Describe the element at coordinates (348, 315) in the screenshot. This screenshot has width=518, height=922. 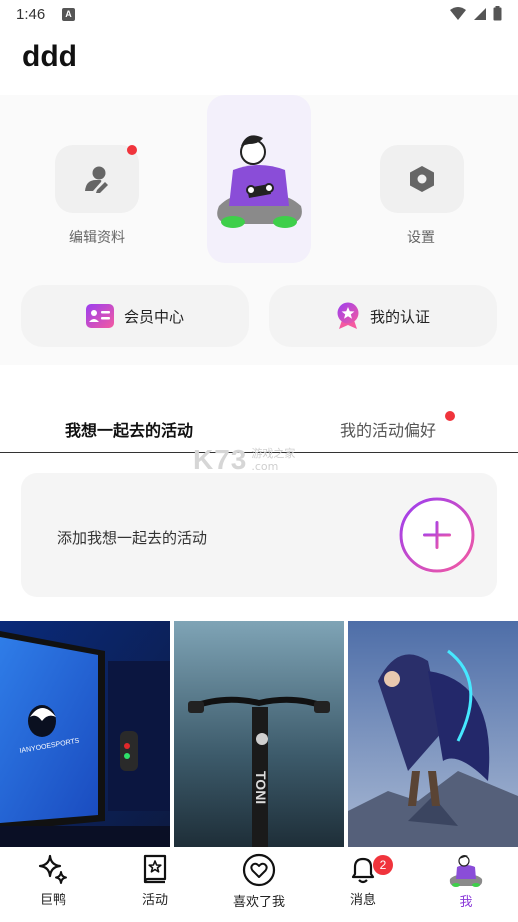
I see `medal-icon` at that location.